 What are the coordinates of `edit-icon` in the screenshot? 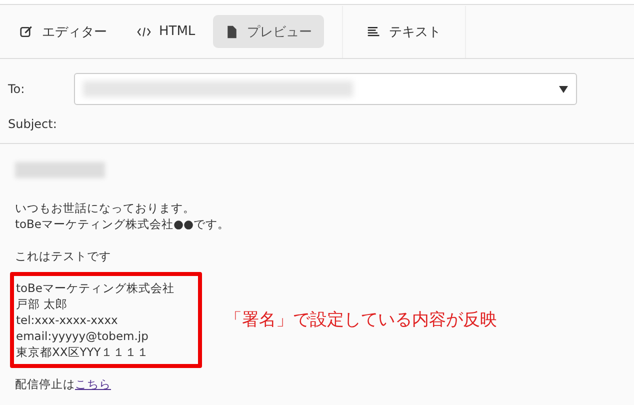 It's located at (27, 31).